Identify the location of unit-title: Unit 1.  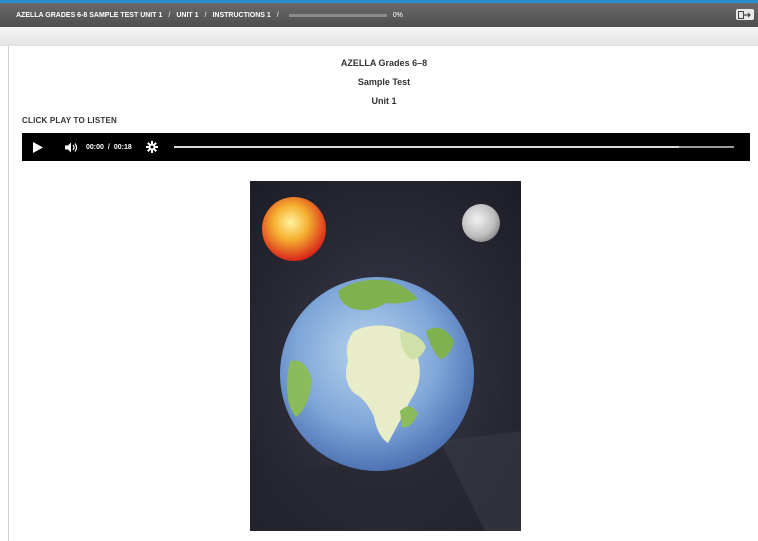
(384, 101).